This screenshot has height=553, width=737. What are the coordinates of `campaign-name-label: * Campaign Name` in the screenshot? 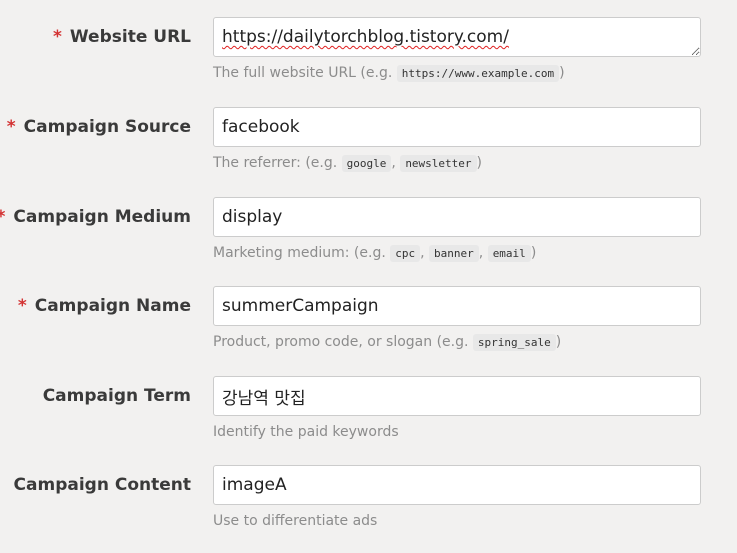 It's located at (104, 306).